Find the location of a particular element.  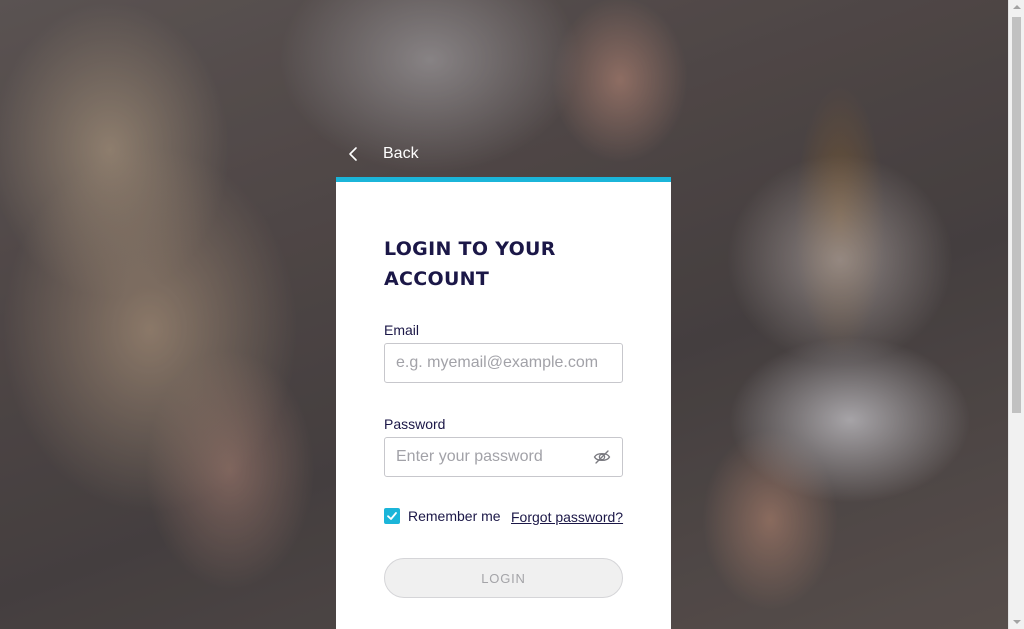

password-label: Password is located at coordinates (415, 424).